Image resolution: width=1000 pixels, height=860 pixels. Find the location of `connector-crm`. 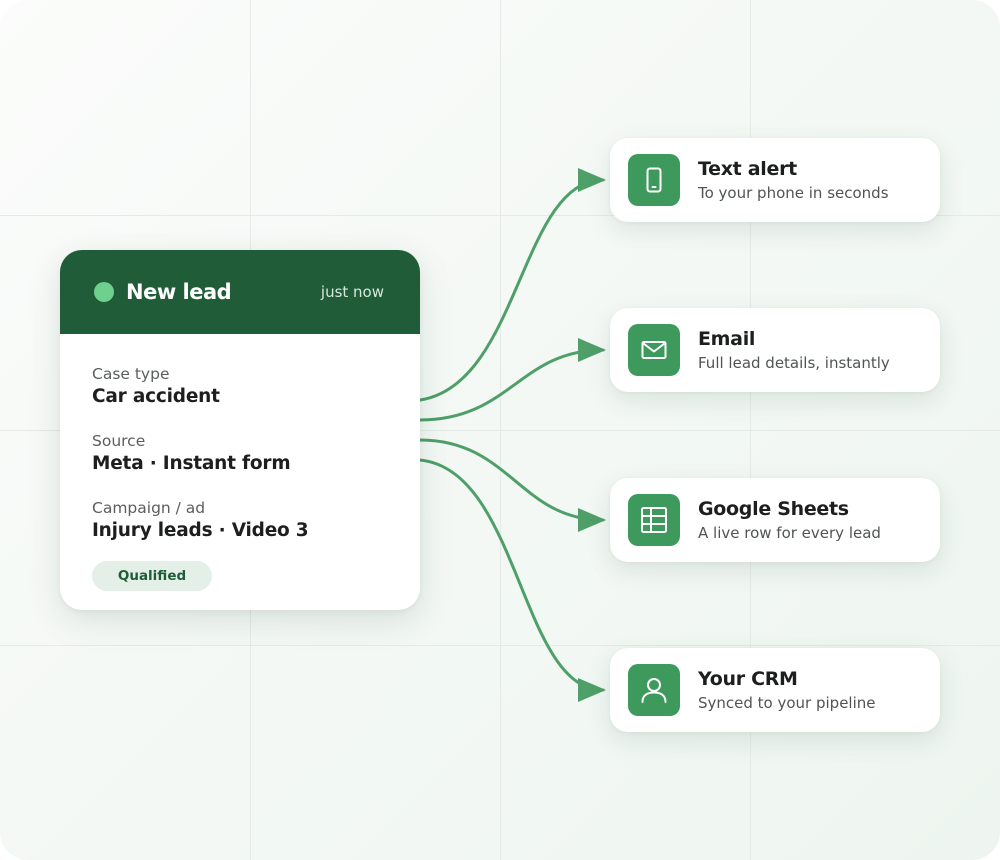

connector-crm is located at coordinates (511, 575).